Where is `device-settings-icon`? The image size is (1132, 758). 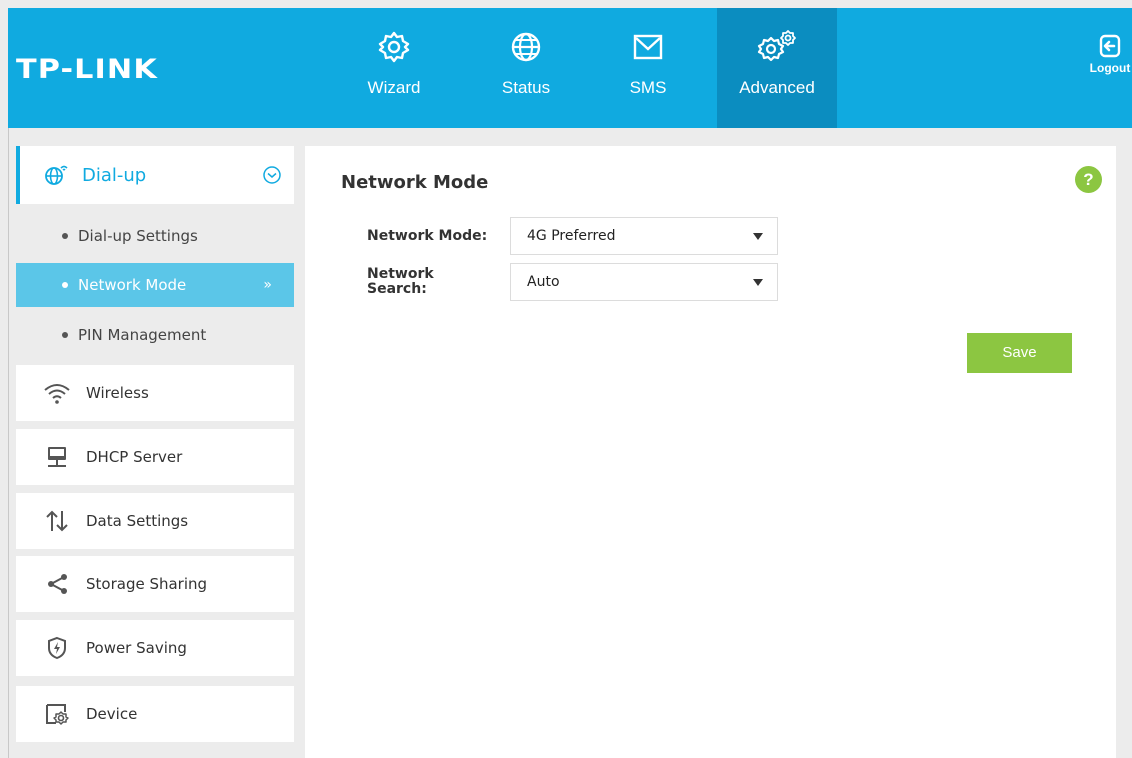 device-settings-icon is located at coordinates (57, 714).